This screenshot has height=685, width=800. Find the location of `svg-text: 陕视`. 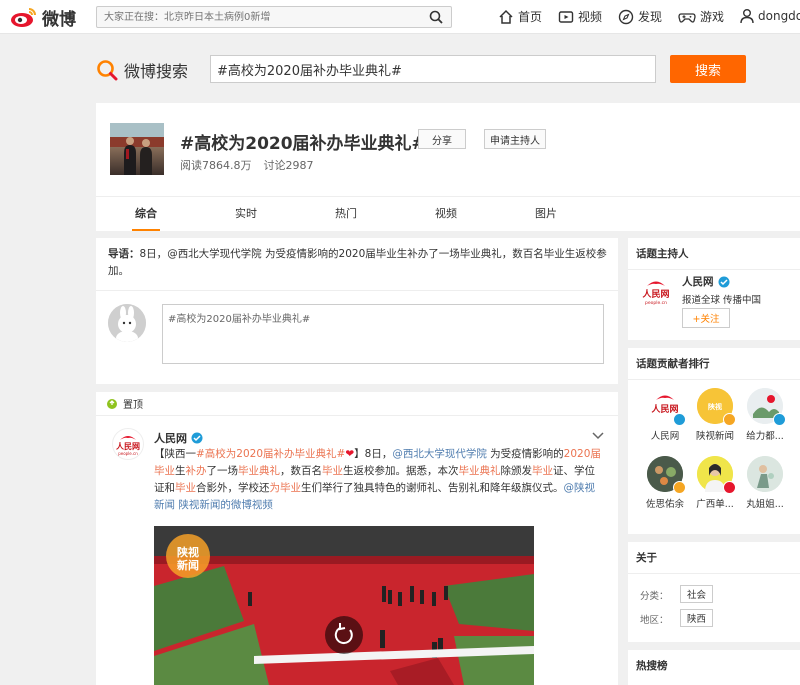

svg-text: 陕视 is located at coordinates (715, 406).